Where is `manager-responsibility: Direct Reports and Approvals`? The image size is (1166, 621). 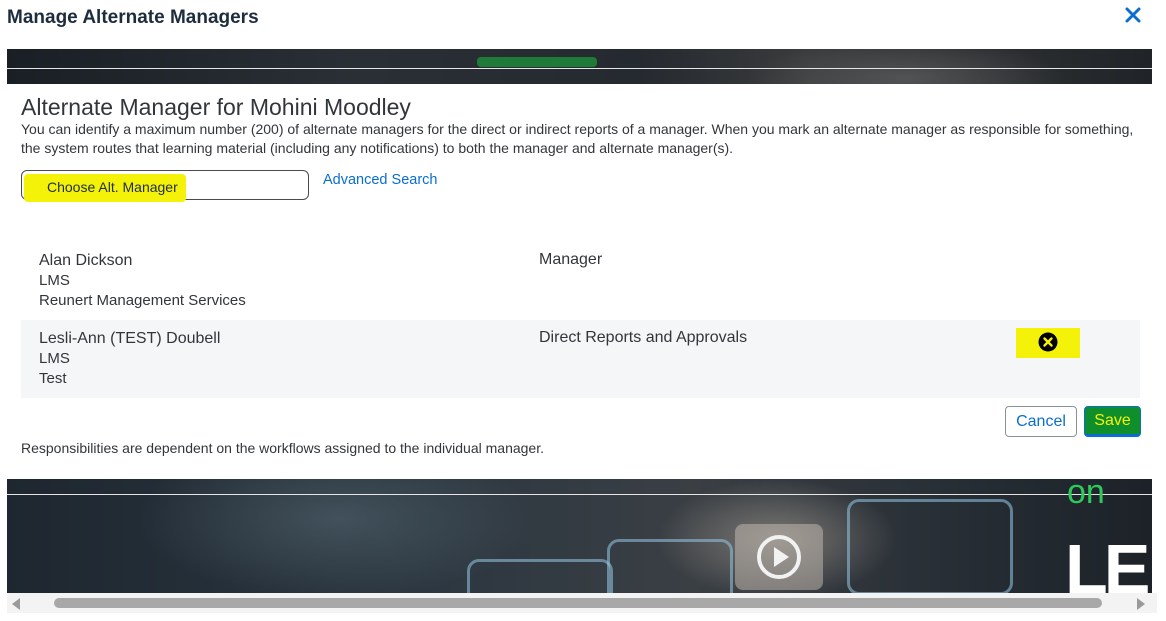
manager-responsibility: Direct Reports and Approvals is located at coordinates (643, 337).